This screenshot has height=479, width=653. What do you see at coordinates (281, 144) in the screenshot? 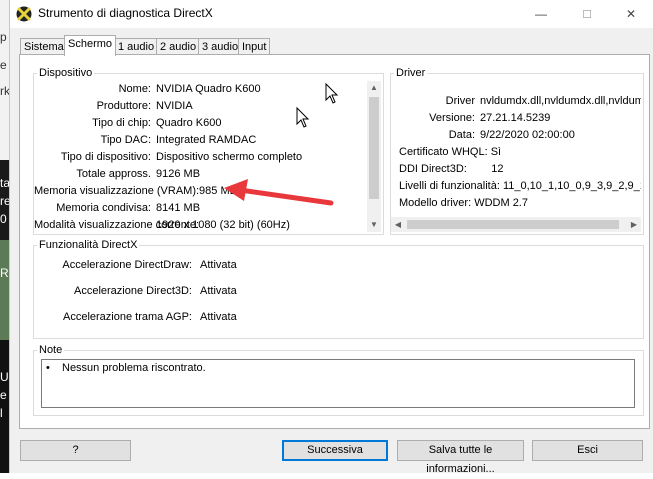
I see `annotation-overlay` at bounding box center [281, 144].